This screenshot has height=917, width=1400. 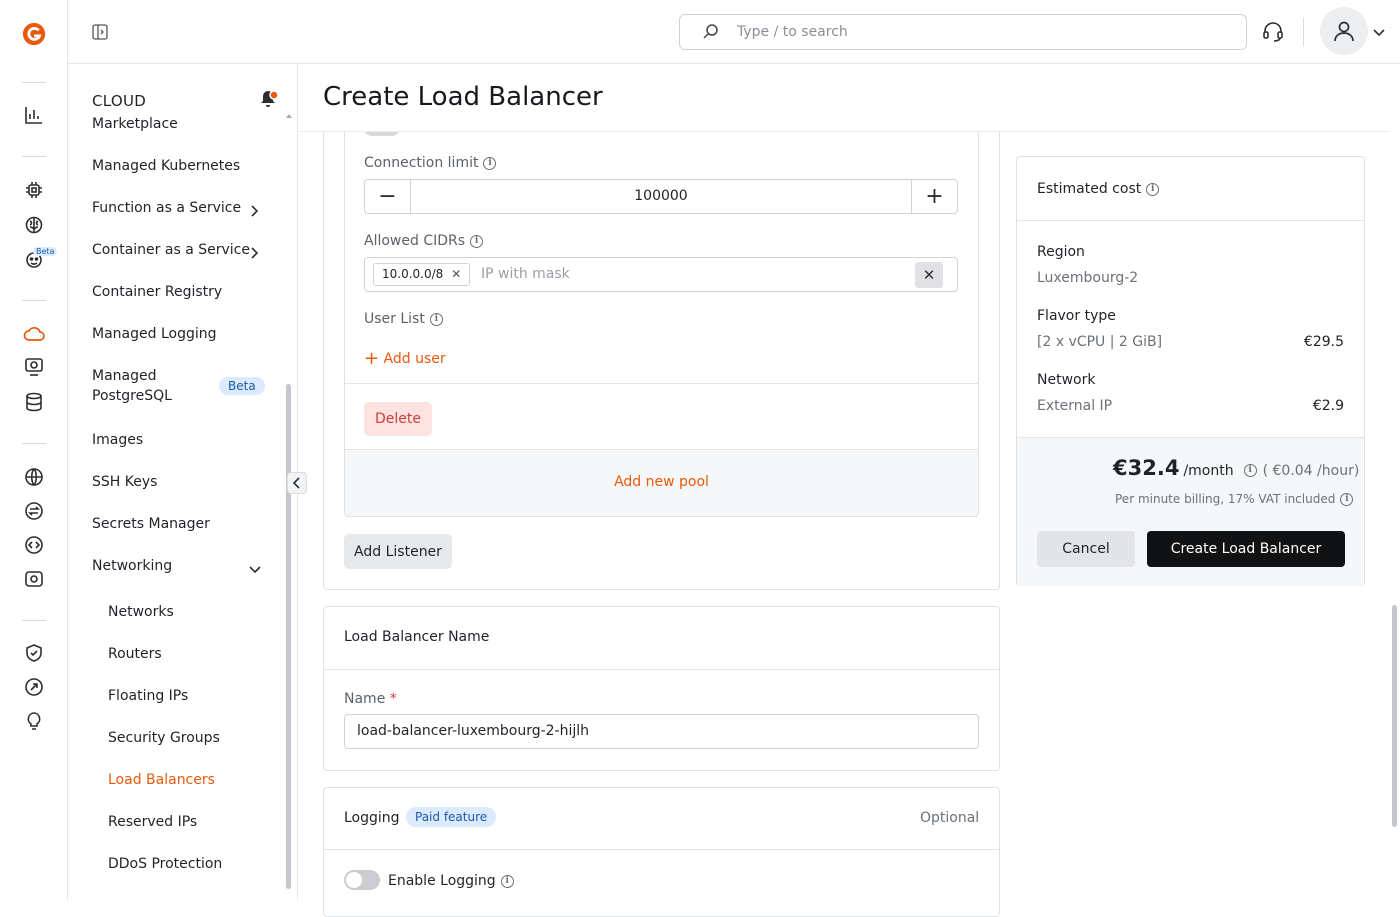 I want to click on delete-pool-button: Delete, so click(x=398, y=419).